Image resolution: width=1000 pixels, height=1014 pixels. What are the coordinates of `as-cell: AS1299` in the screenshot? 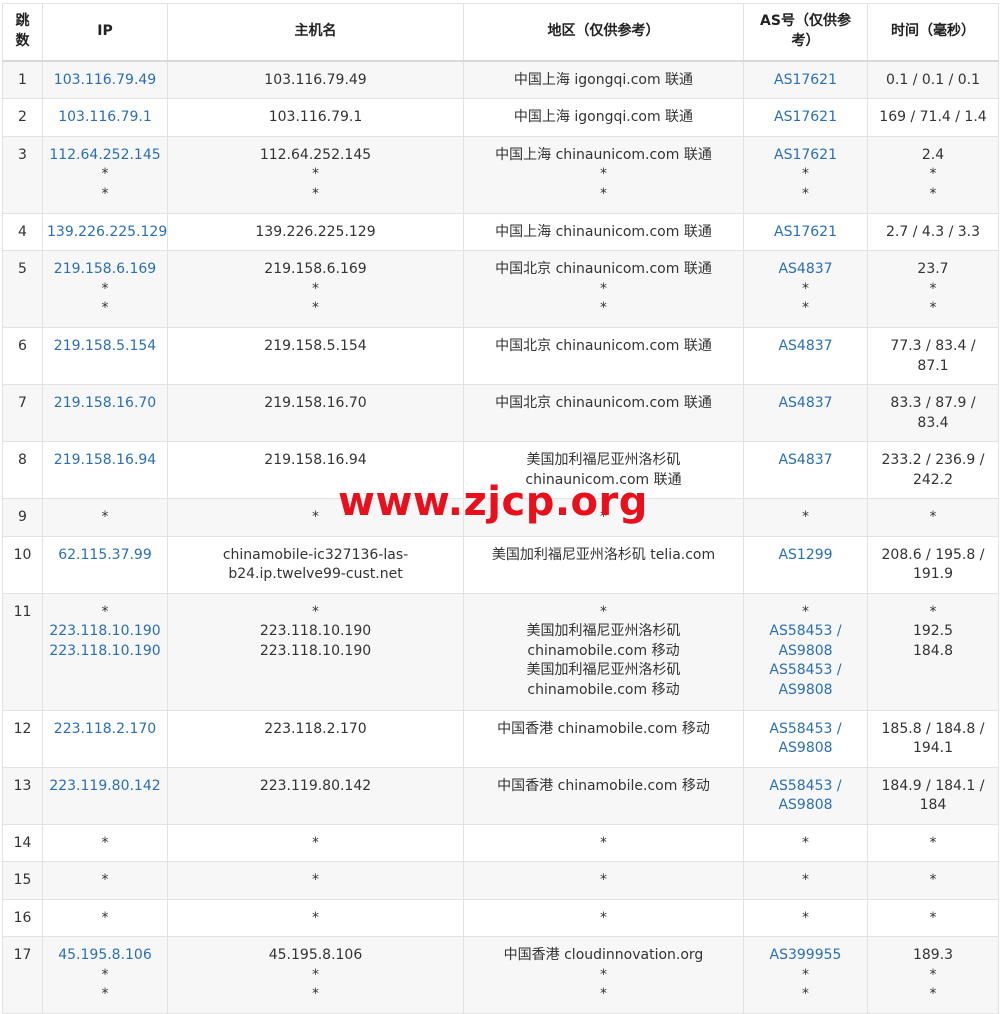 It's located at (805, 564).